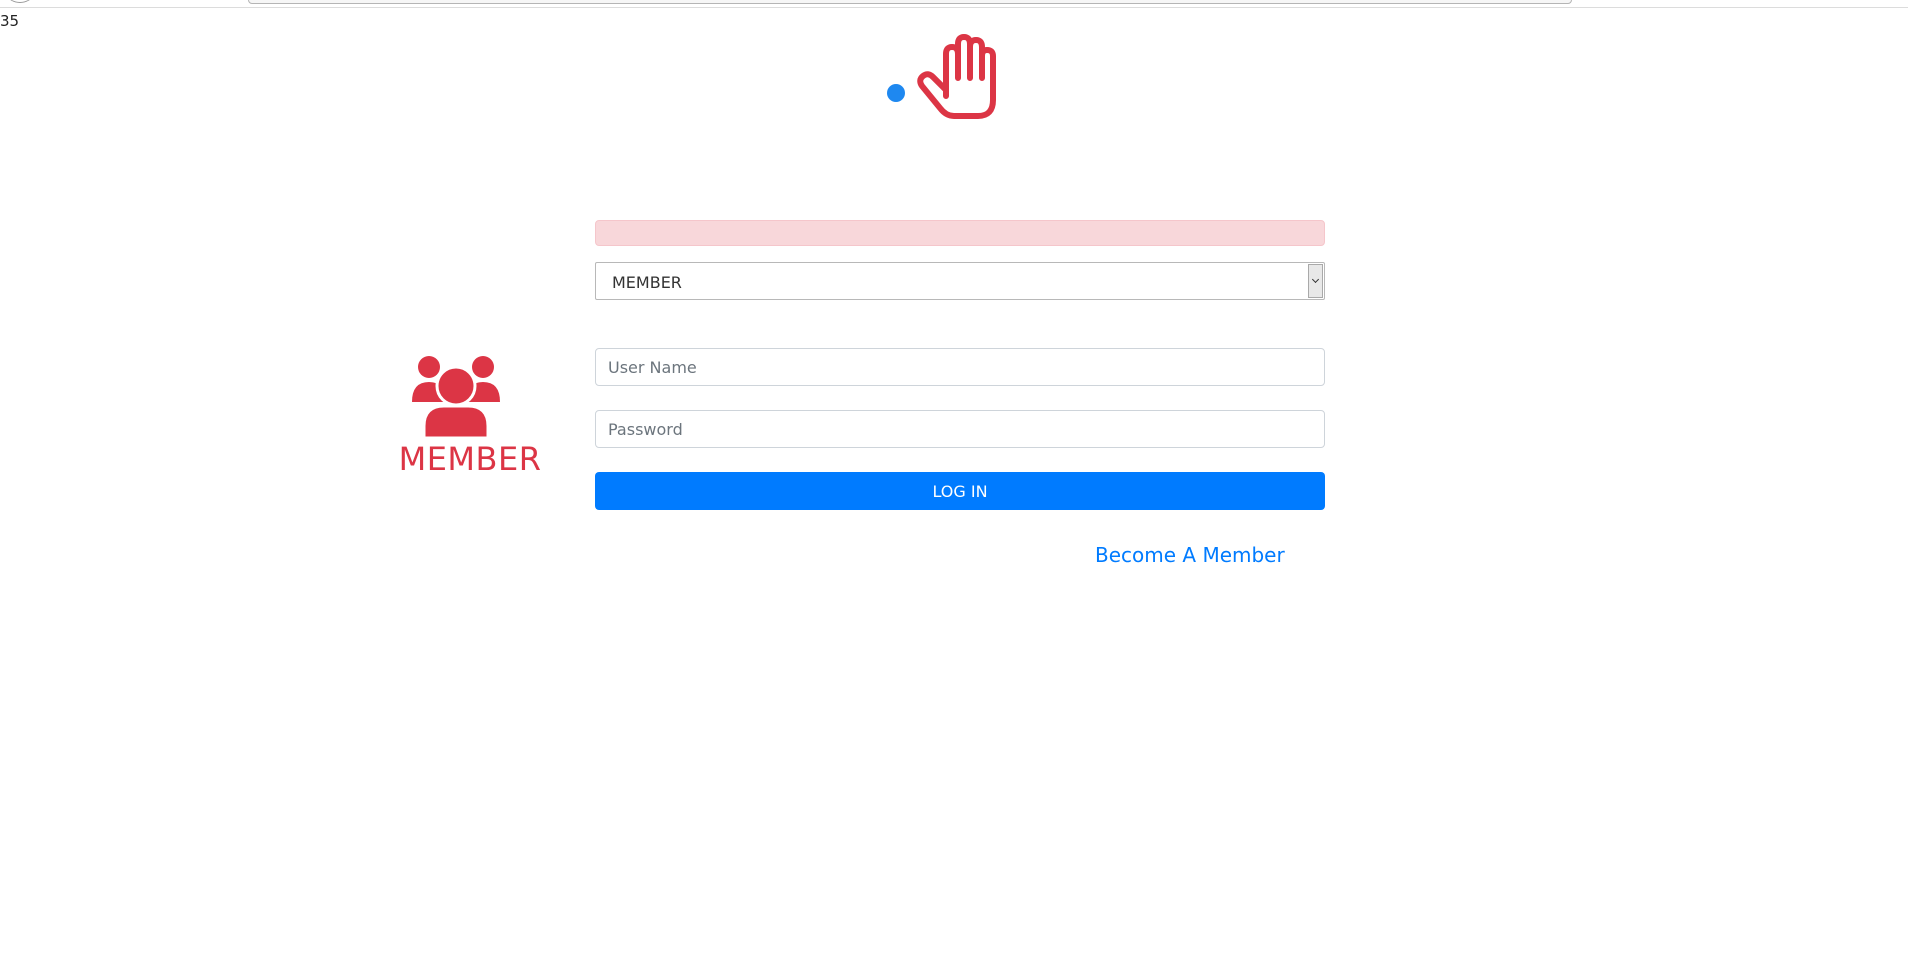  What do you see at coordinates (647, 282) in the screenshot?
I see `role-select-value: MEMBER` at bounding box center [647, 282].